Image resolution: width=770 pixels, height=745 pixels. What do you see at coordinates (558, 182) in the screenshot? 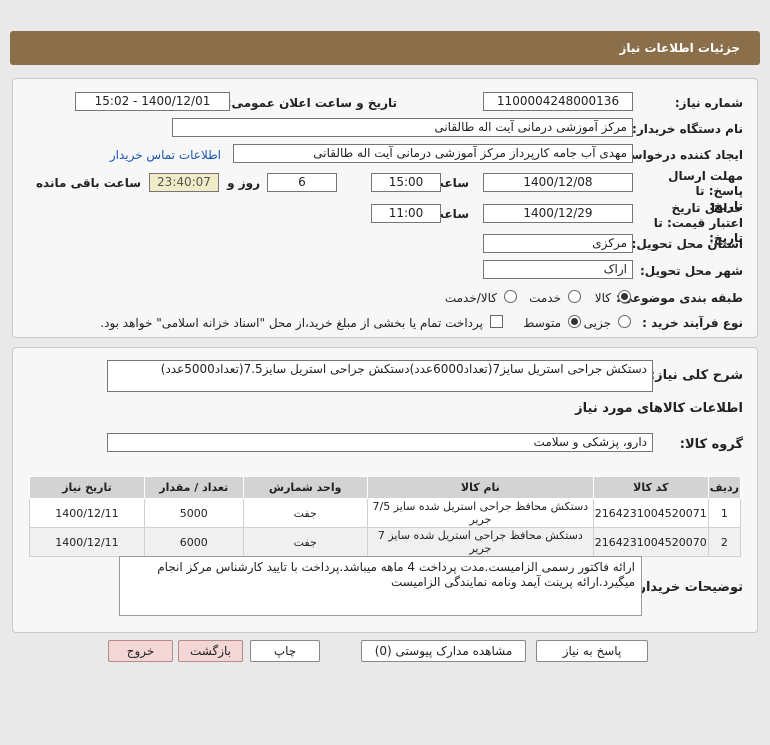
I see `send-deadline-date: 1400/12/08` at bounding box center [558, 182].